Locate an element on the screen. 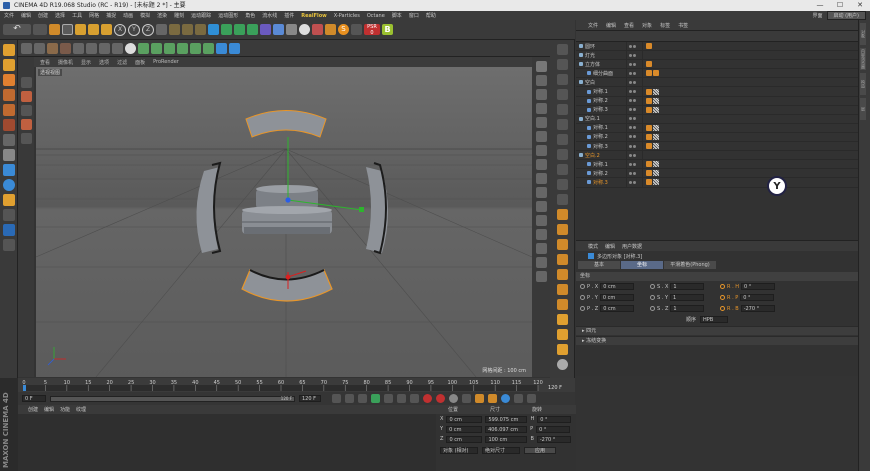  menu-item: RealFlow is located at coordinates (314, 16).